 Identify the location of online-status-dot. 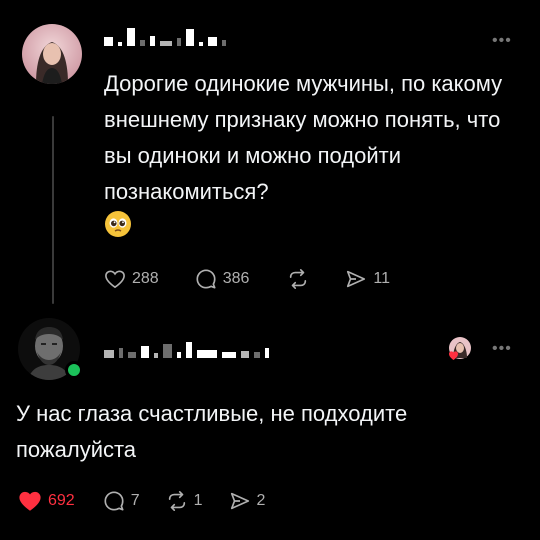
(74, 370).